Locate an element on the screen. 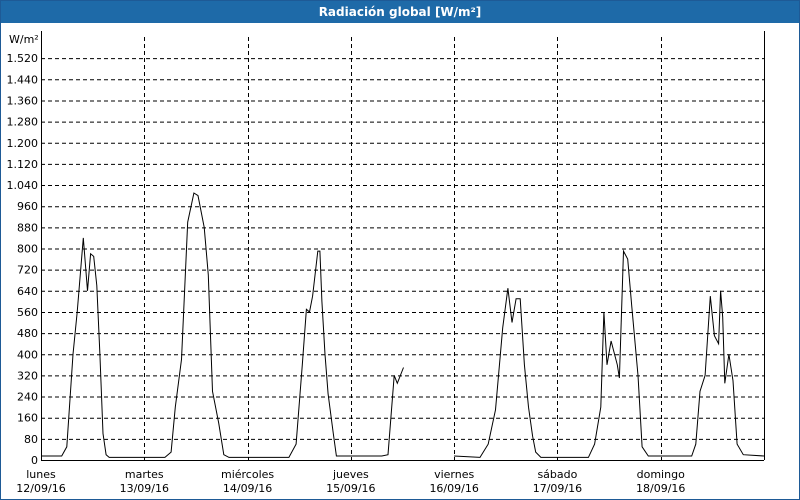  y-axis-unit-label: W/m² is located at coordinates (24, 39).